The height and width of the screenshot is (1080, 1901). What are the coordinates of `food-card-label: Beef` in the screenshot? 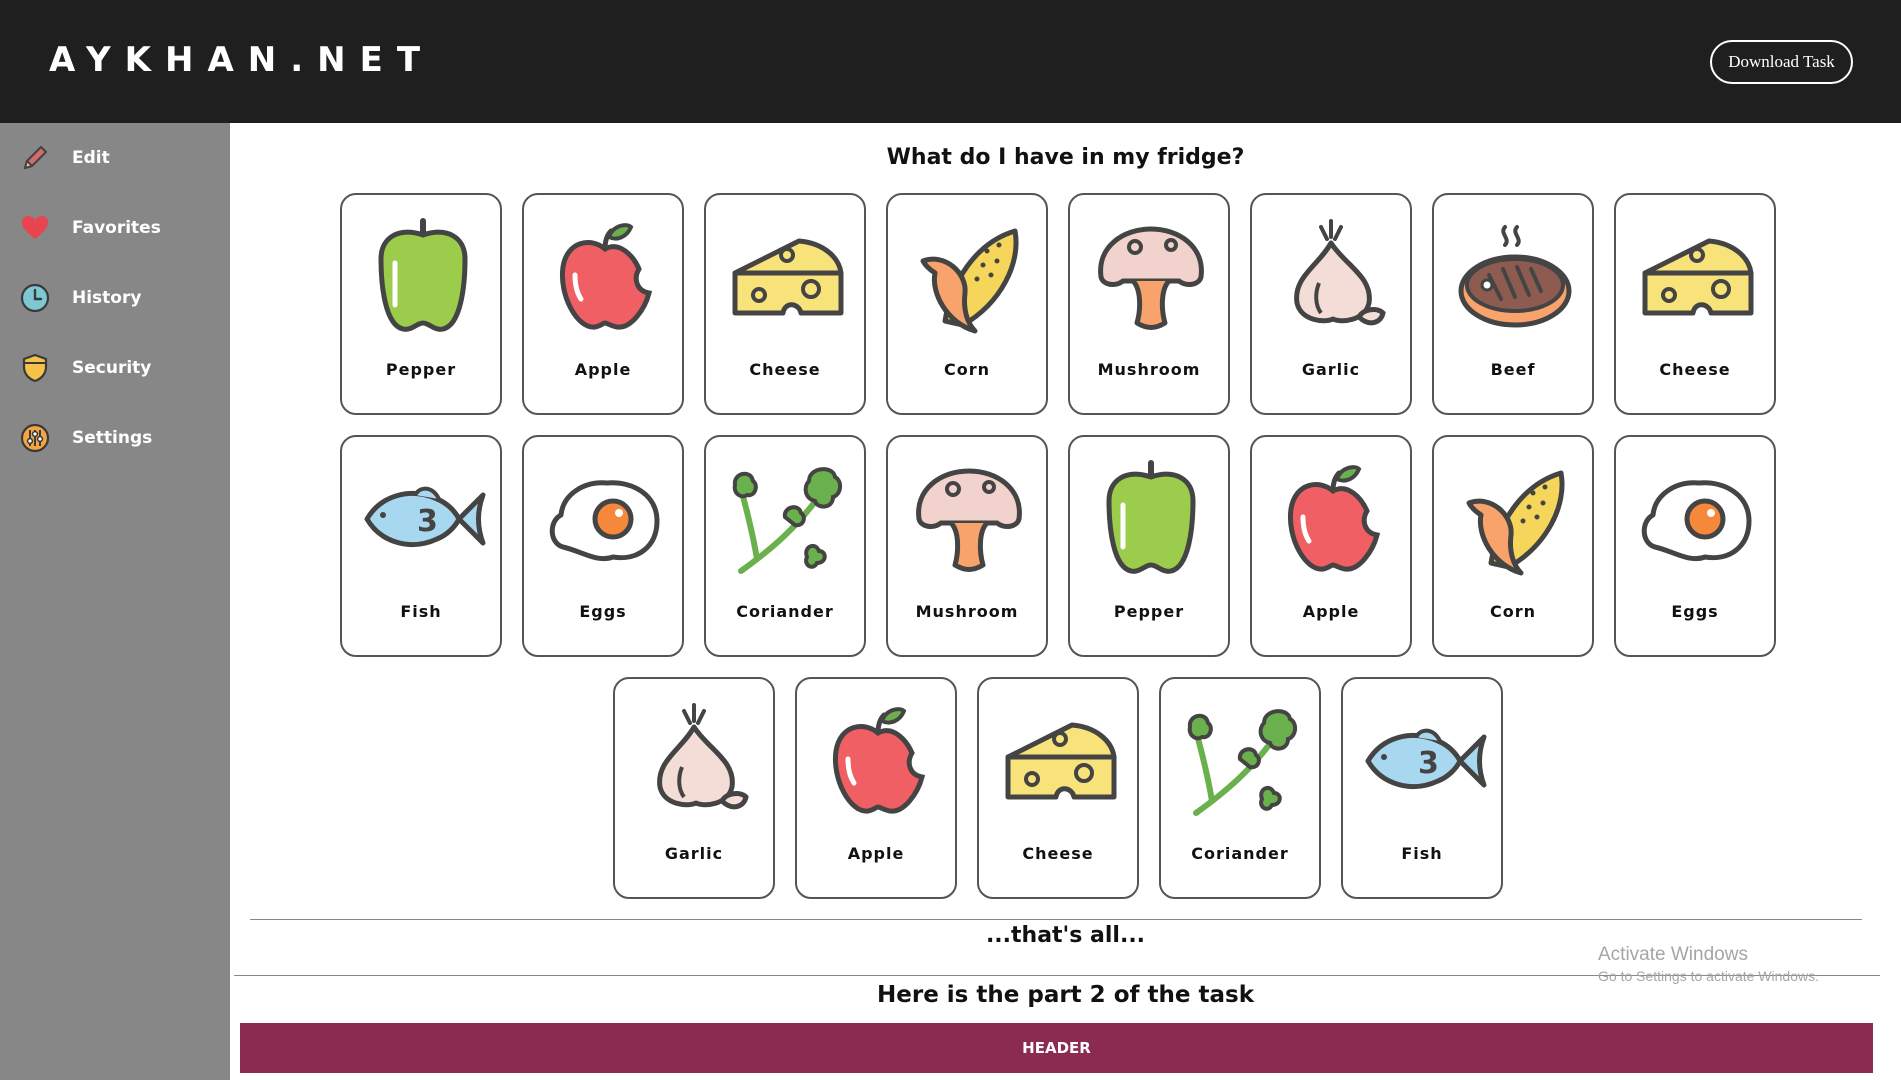 It's located at (1513, 369).